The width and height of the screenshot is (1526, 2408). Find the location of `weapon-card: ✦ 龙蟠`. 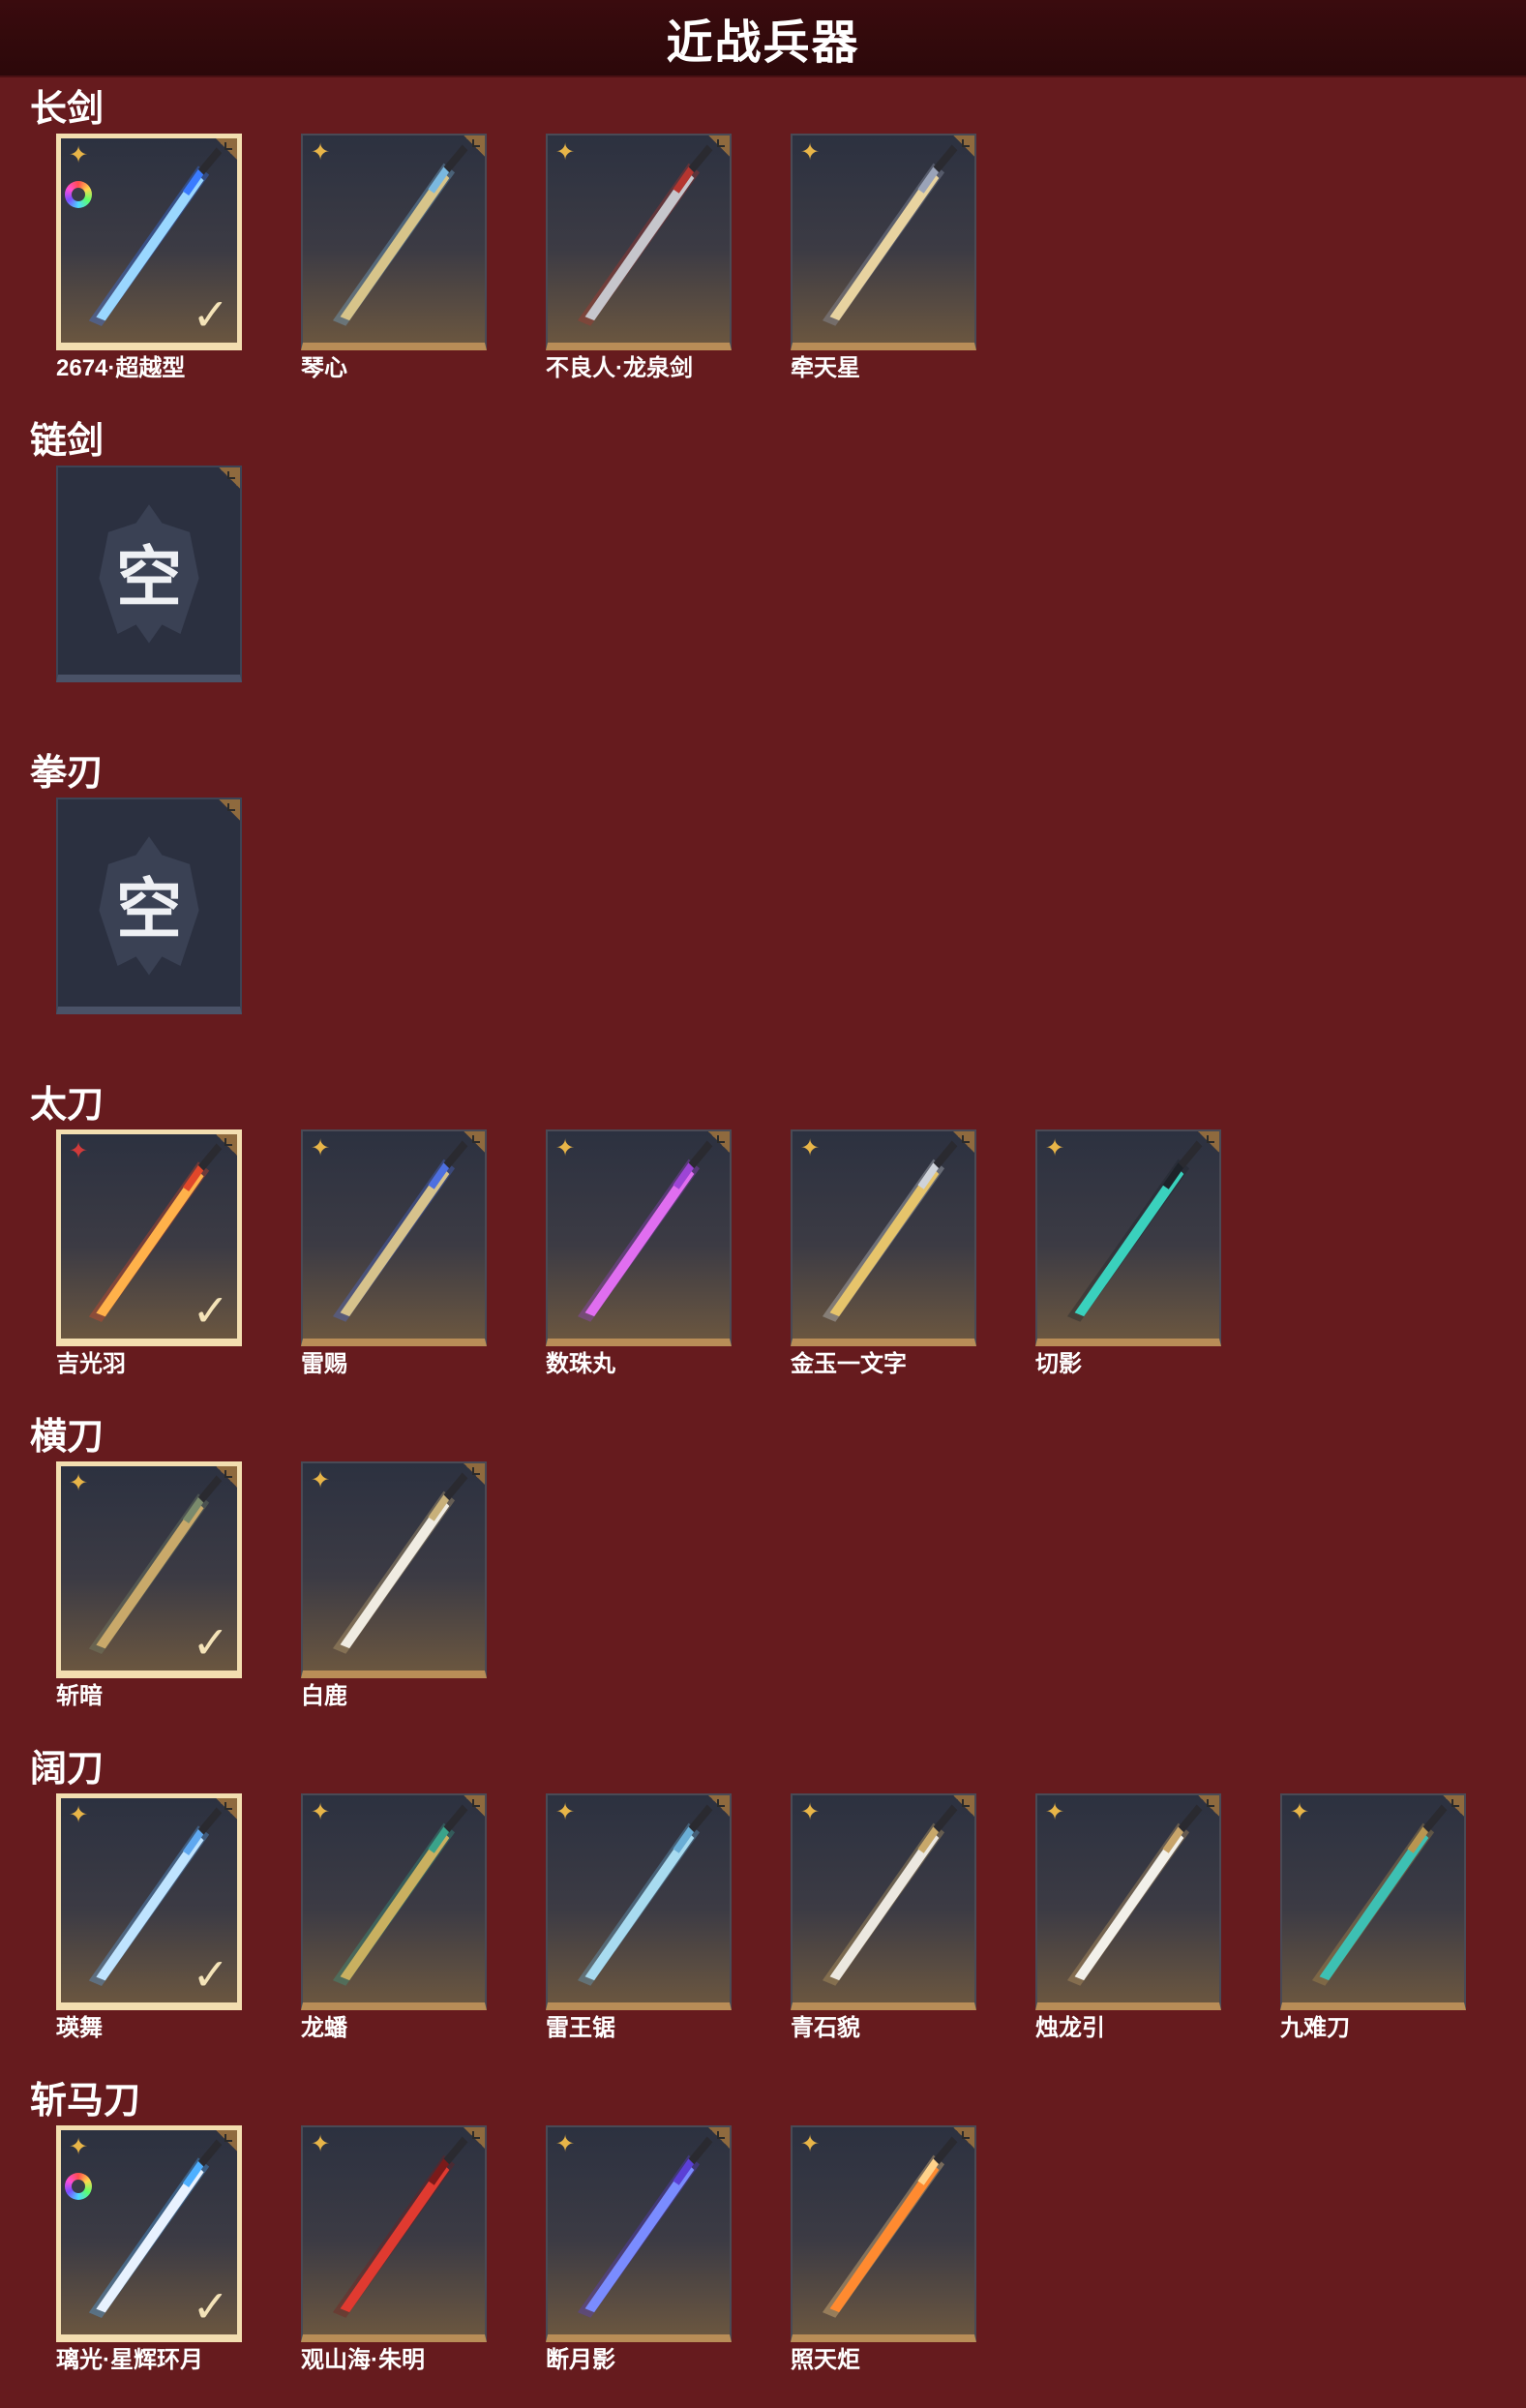

weapon-card: ✦ 龙蟠 is located at coordinates (396, 1917).